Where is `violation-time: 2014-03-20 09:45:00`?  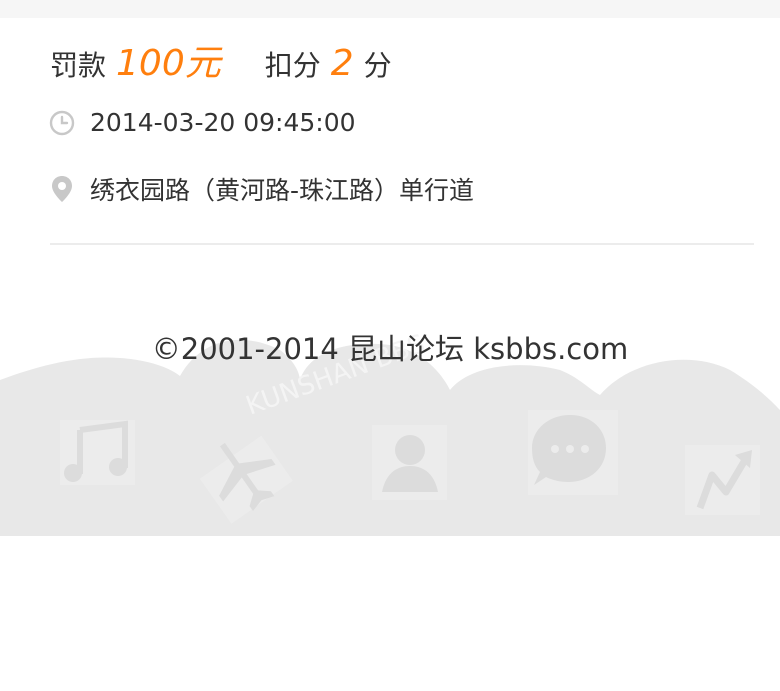
violation-time: 2014-03-20 09:45:00 is located at coordinates (223, 122).